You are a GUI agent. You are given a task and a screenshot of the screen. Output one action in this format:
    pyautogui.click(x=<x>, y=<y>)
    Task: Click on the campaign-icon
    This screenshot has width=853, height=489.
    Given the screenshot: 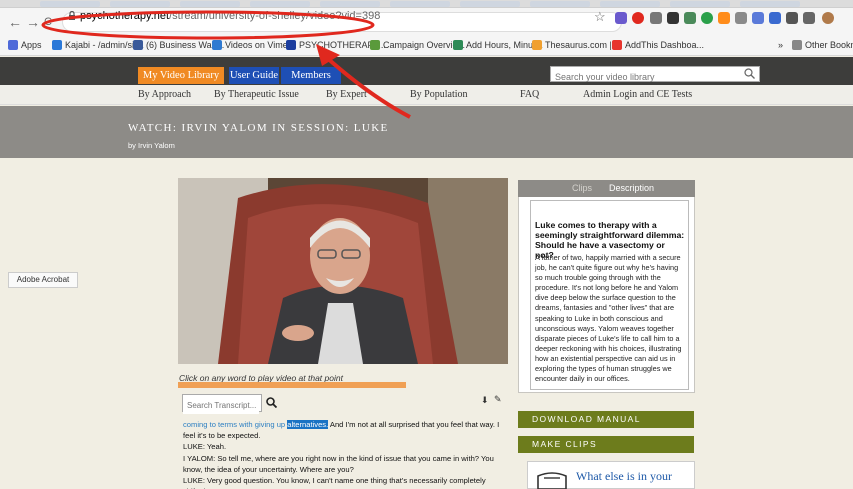 What is the action you would take?
    pyautogui.click(x=375, y=45)
    